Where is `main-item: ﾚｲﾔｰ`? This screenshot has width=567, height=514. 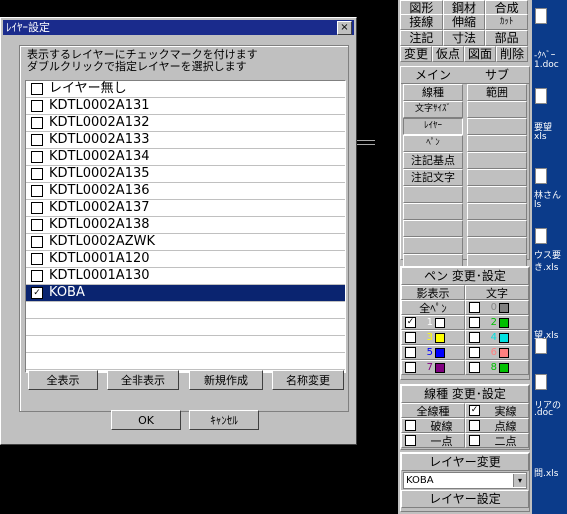
main-item: ﾚｲﾔｰ is located at coordinates (433, 126).